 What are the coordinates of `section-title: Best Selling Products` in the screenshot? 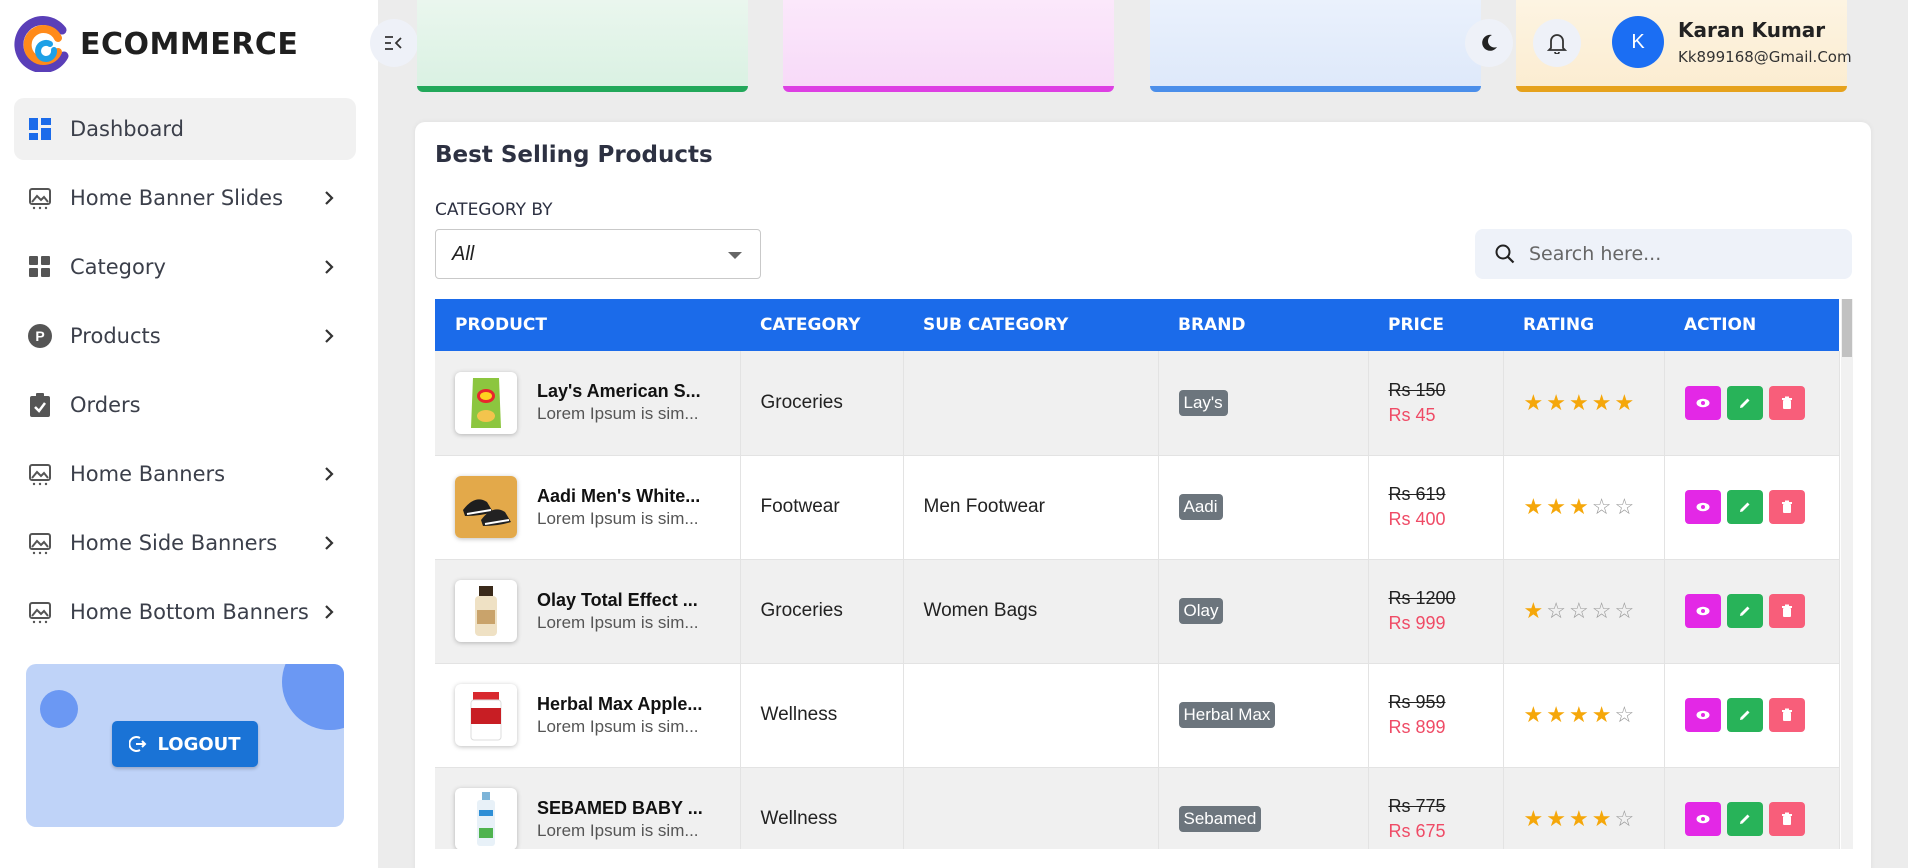 It's located at (574, 155).